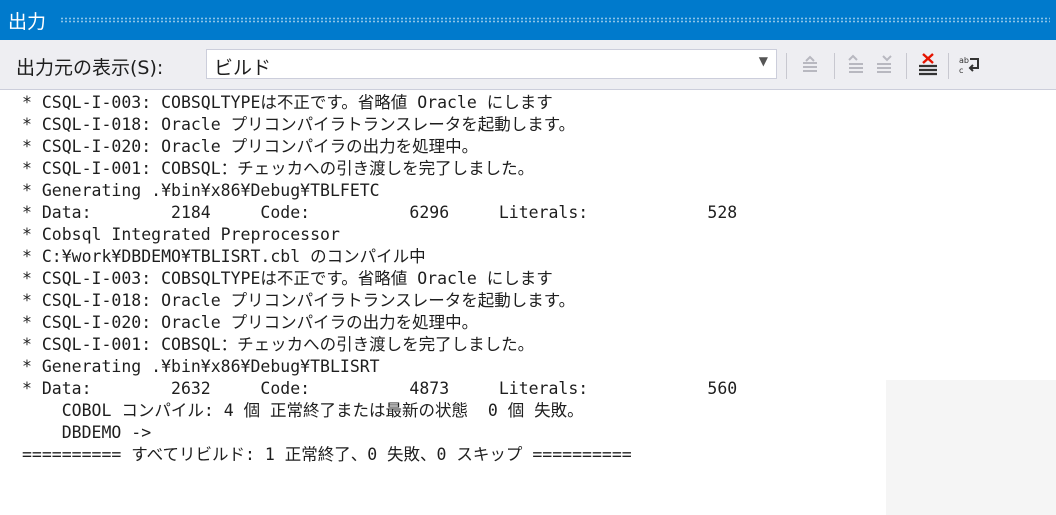 This screenshot has height=515, width=1056. I want to click on chevron-down-icon: ▼, so click(763, 61).